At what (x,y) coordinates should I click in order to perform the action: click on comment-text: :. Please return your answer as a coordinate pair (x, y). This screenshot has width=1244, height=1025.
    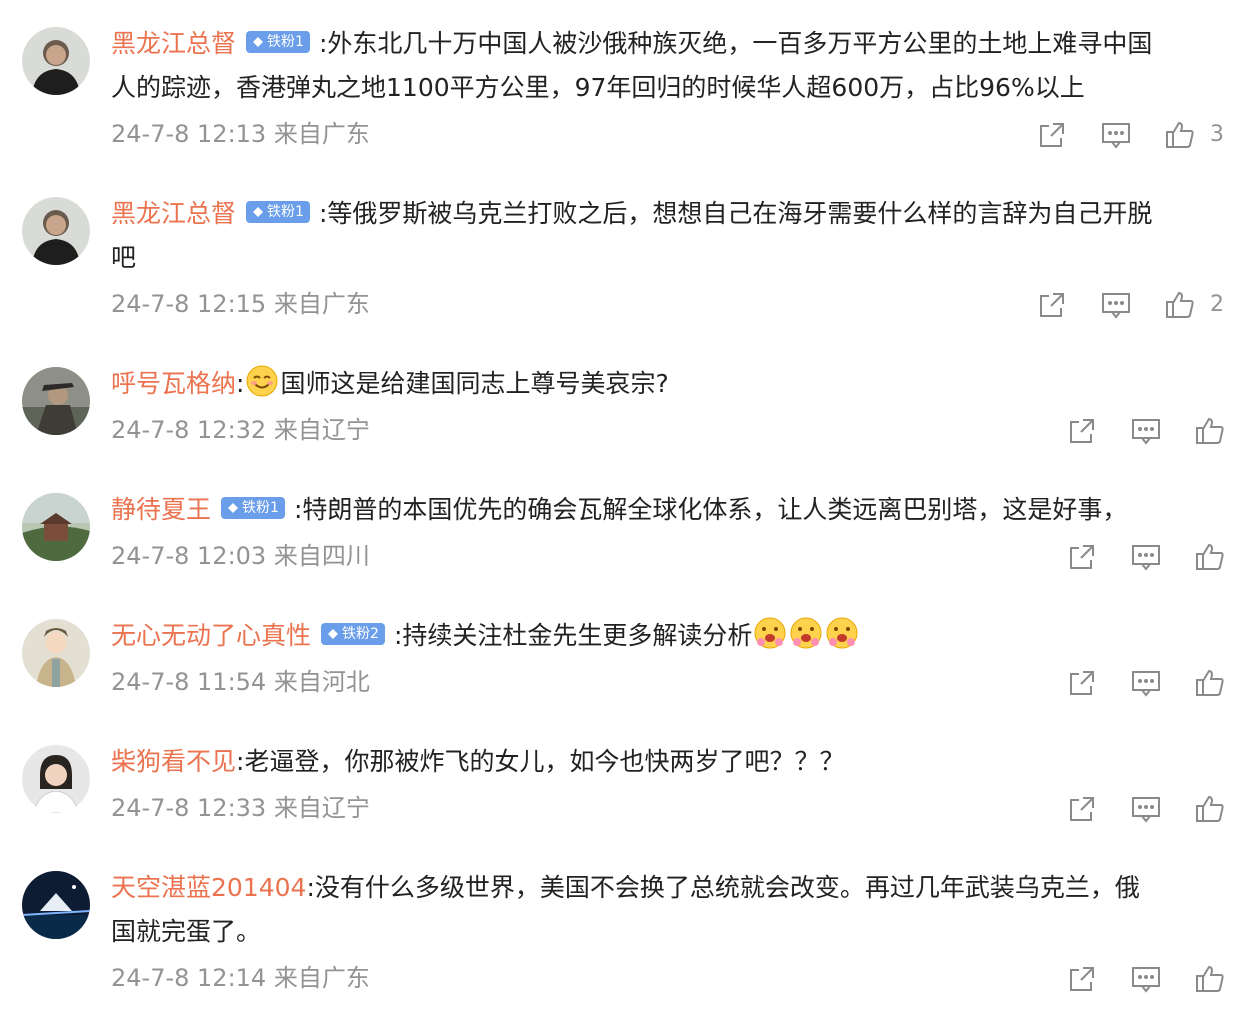
    Looking at the image, I should click on (240, 383).